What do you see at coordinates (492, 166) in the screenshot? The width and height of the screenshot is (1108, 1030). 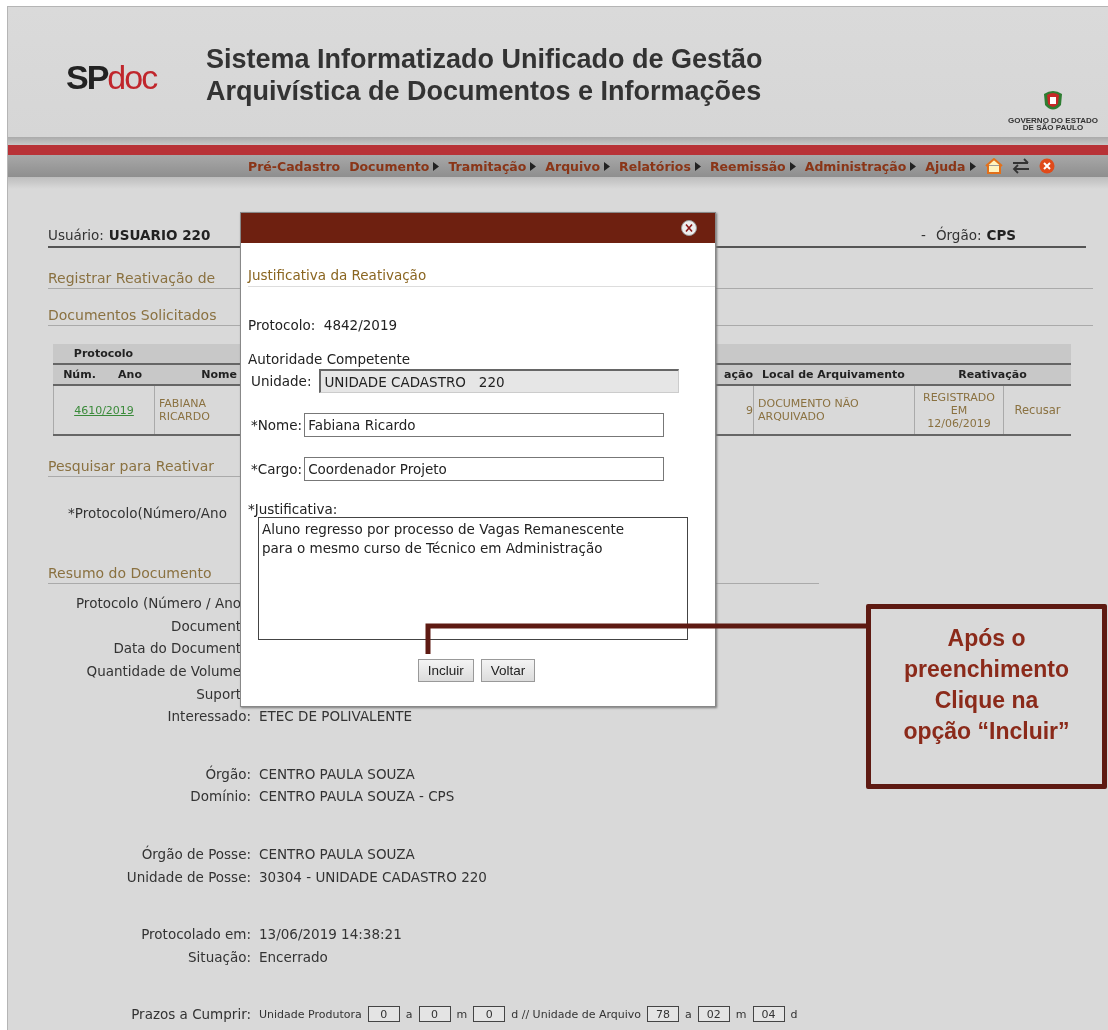 I see `nav-menu-item: Tramitação` at bounding box center [492, 166].